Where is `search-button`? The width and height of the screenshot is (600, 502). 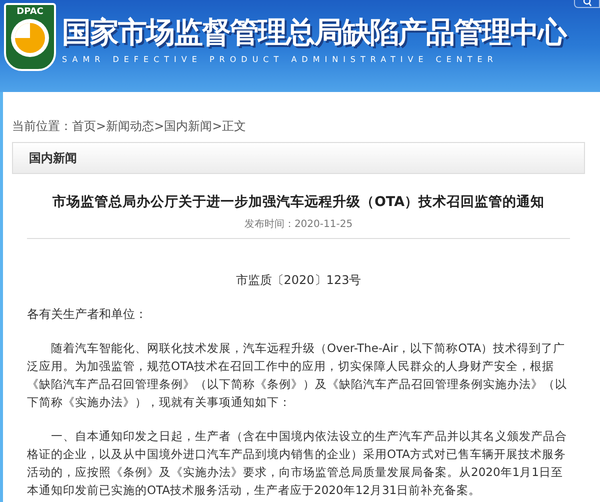 search-button is located at coordinates (587, 4).